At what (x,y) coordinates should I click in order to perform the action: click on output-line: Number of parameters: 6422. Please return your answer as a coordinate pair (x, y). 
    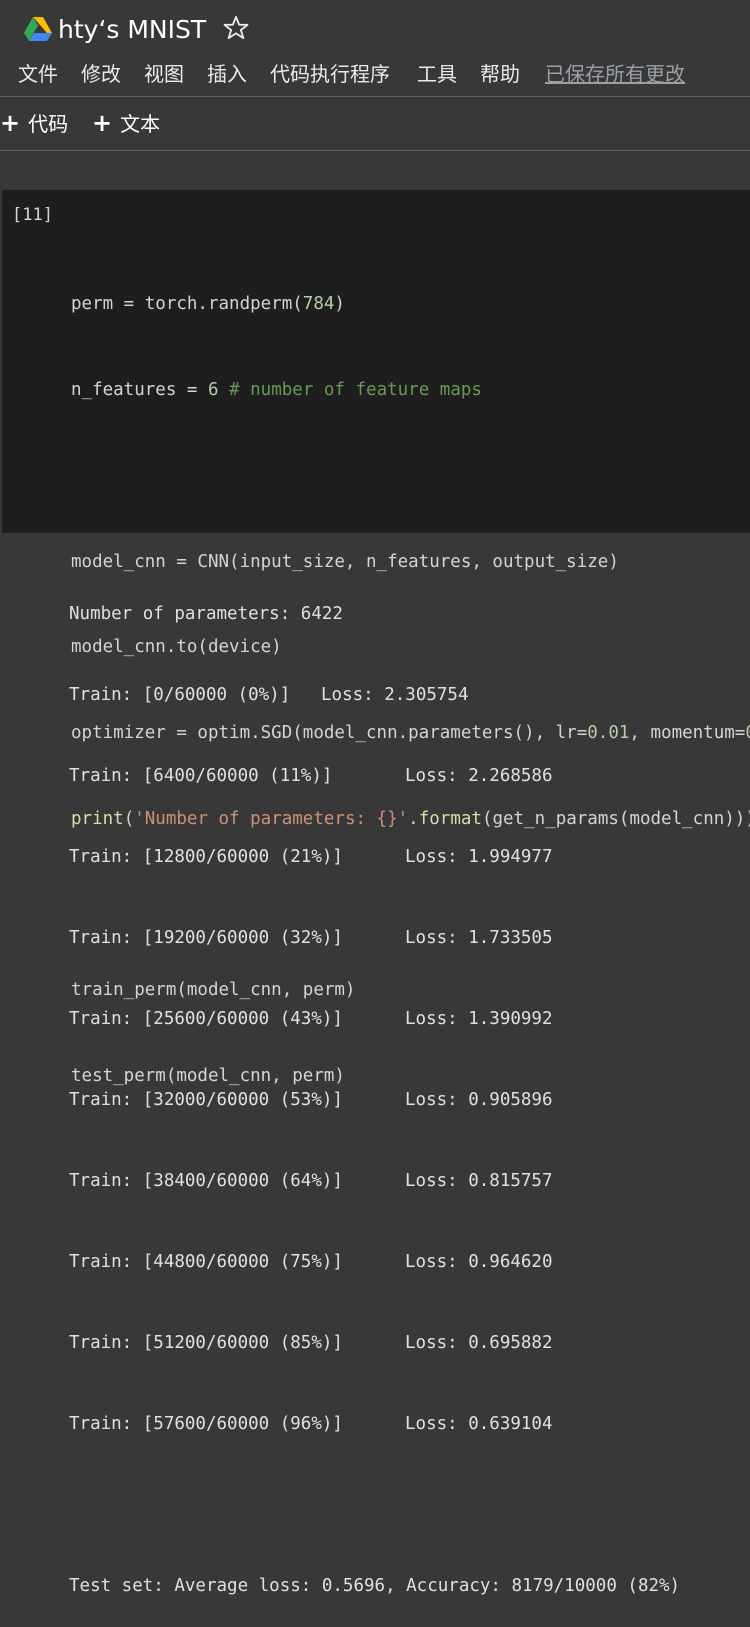
    Looking at the image, I should click on (206, 614).